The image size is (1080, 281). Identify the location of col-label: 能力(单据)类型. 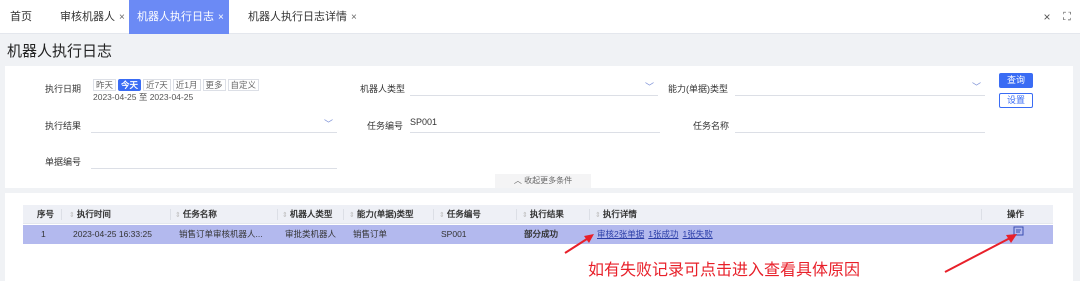
(385, 214).